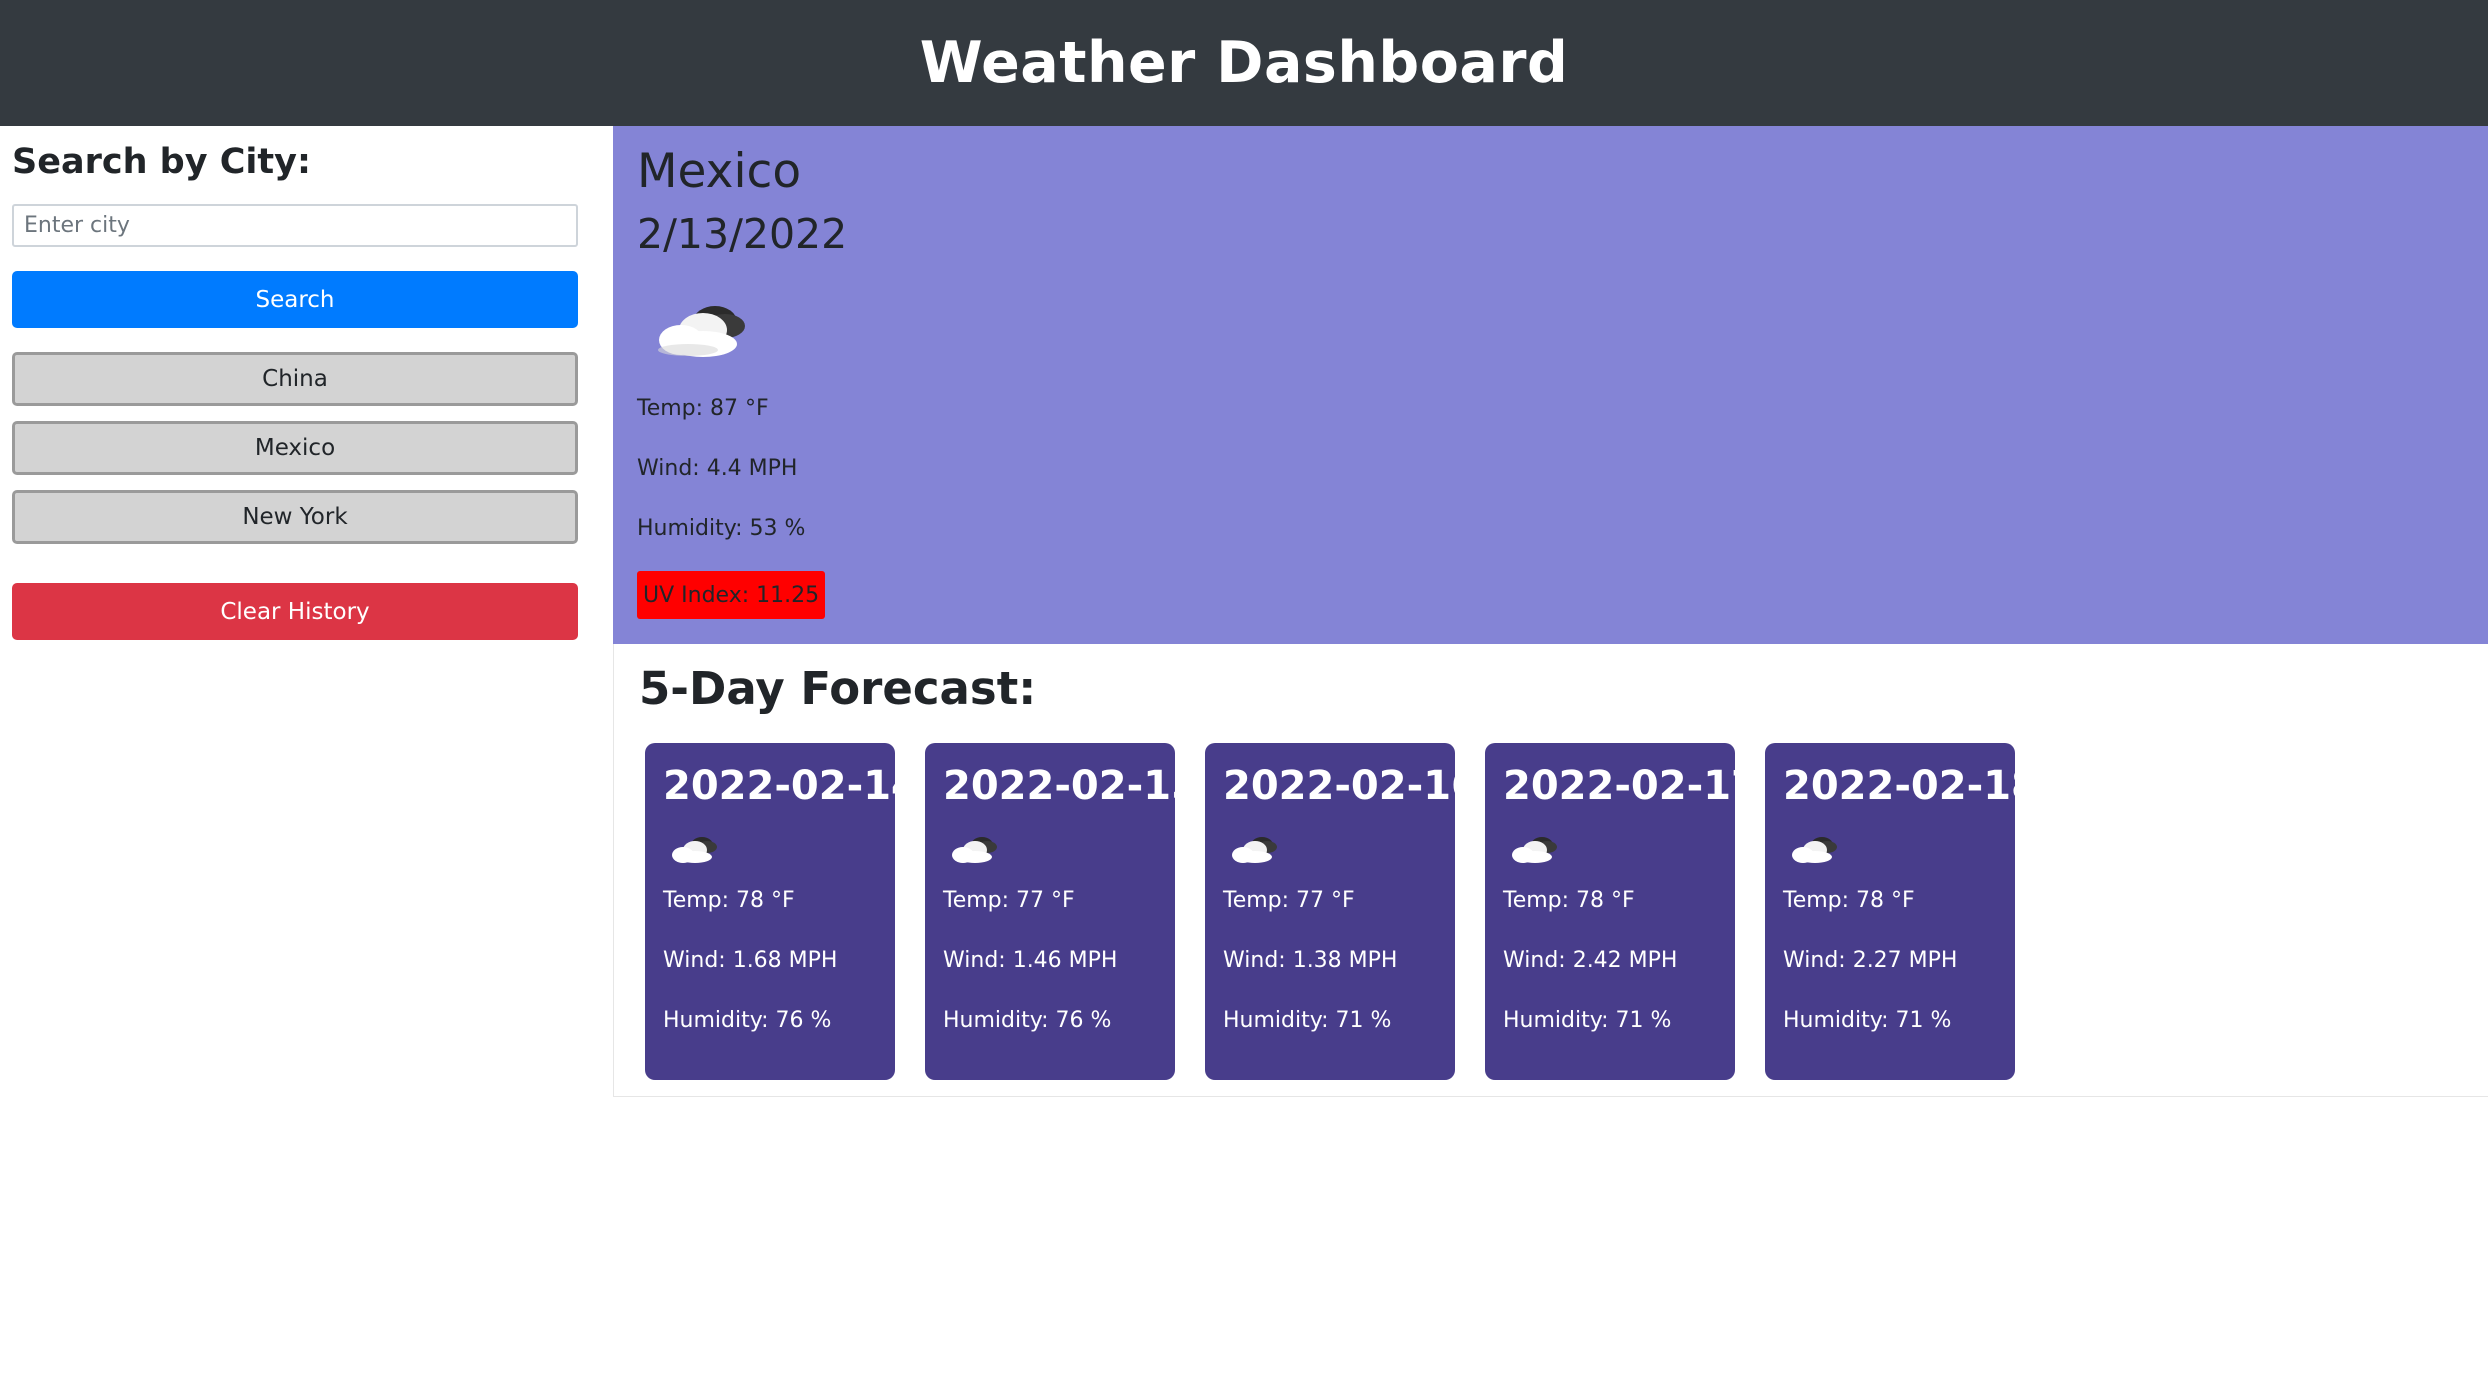 The image size is (2488, 1392). I want to click on forecast-date: 2022-02-18, so click(1911, 786).